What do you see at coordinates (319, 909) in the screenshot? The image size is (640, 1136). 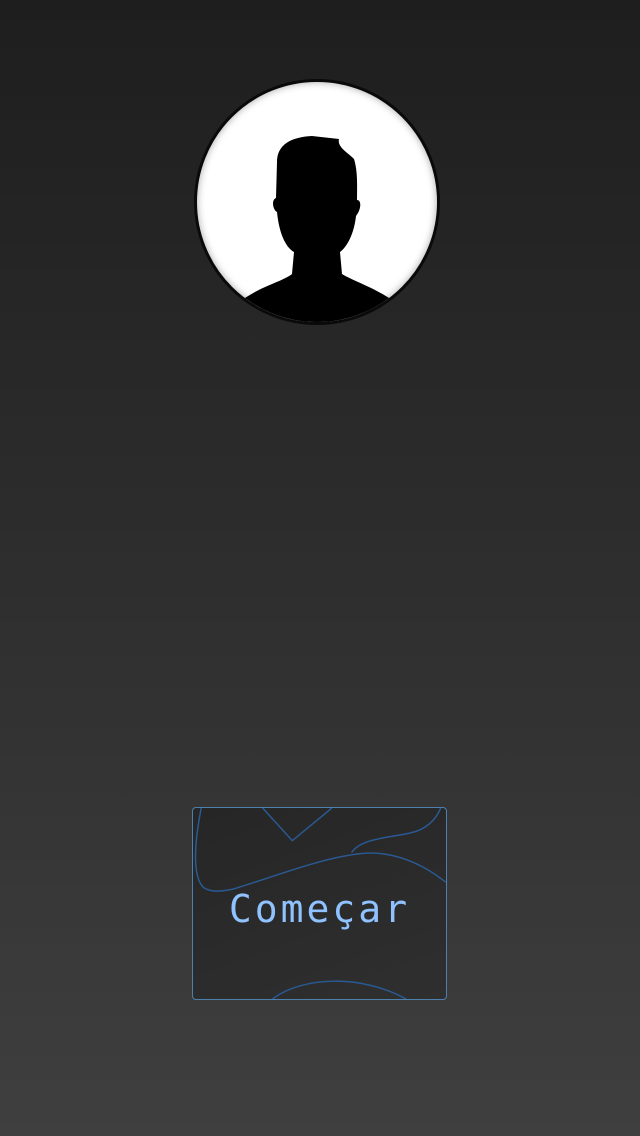 I see `start-button-label: Começar` at bounding box center [319, 909].